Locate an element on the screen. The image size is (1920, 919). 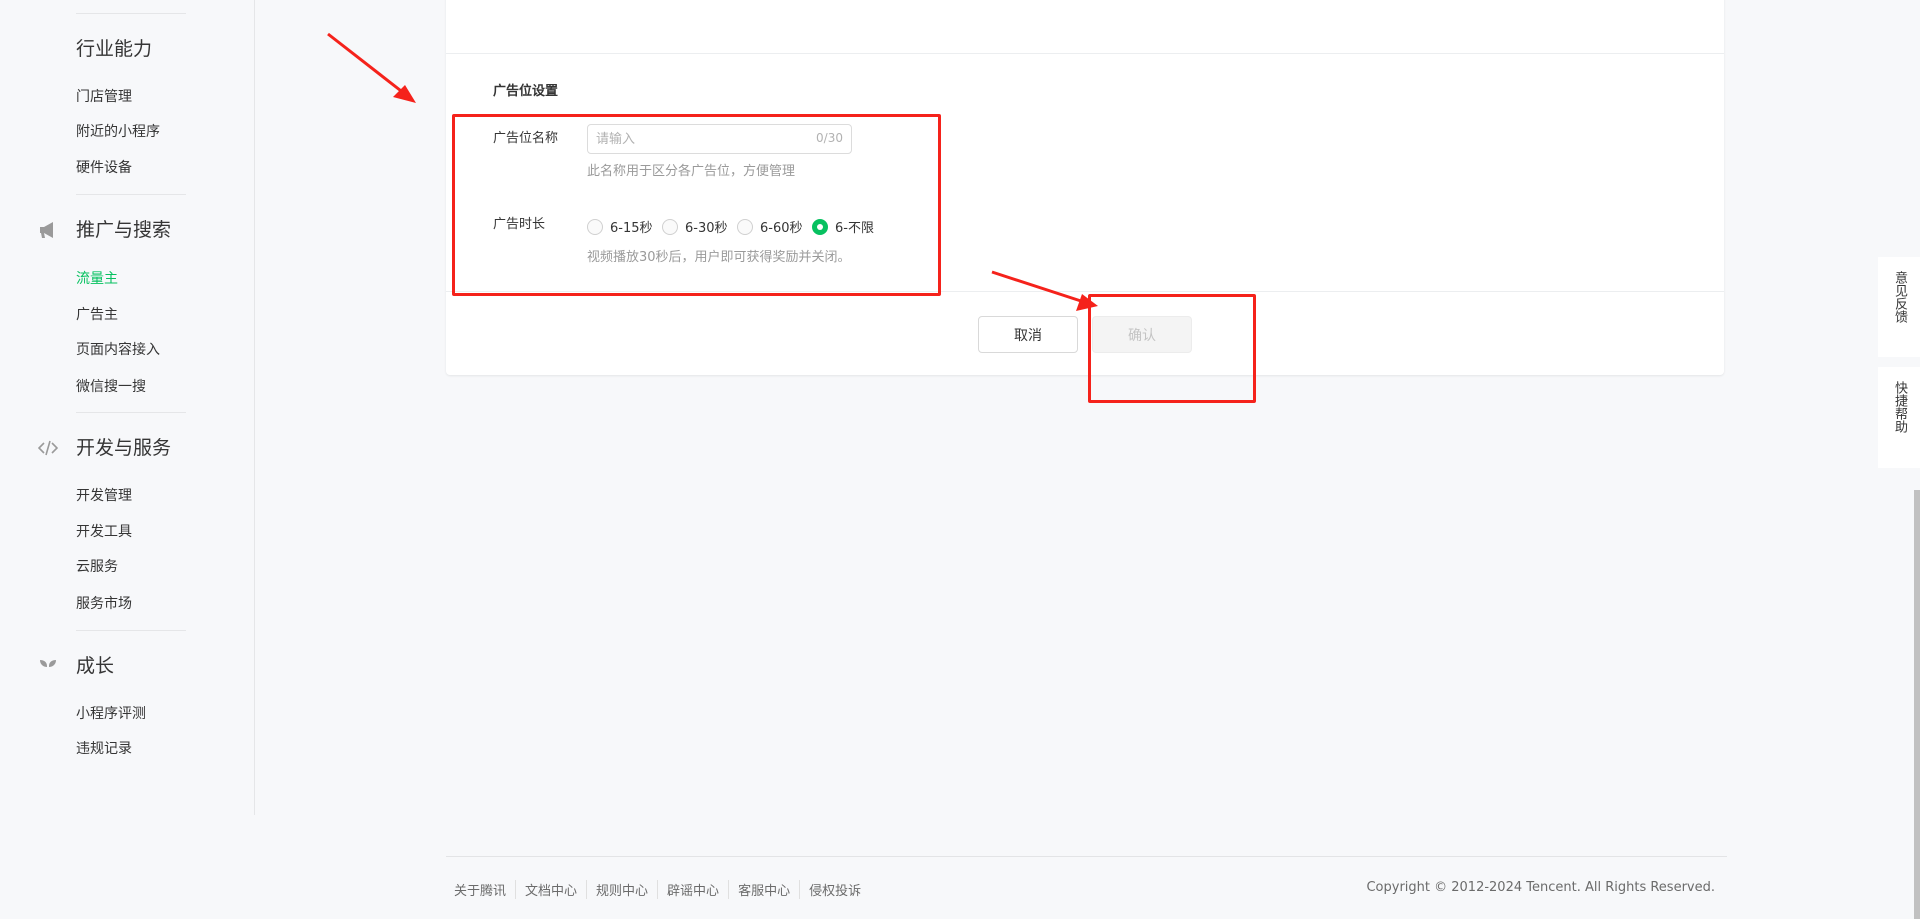
footer-link-complaint: 侵权投诉 is located at coordinates (834, 889).